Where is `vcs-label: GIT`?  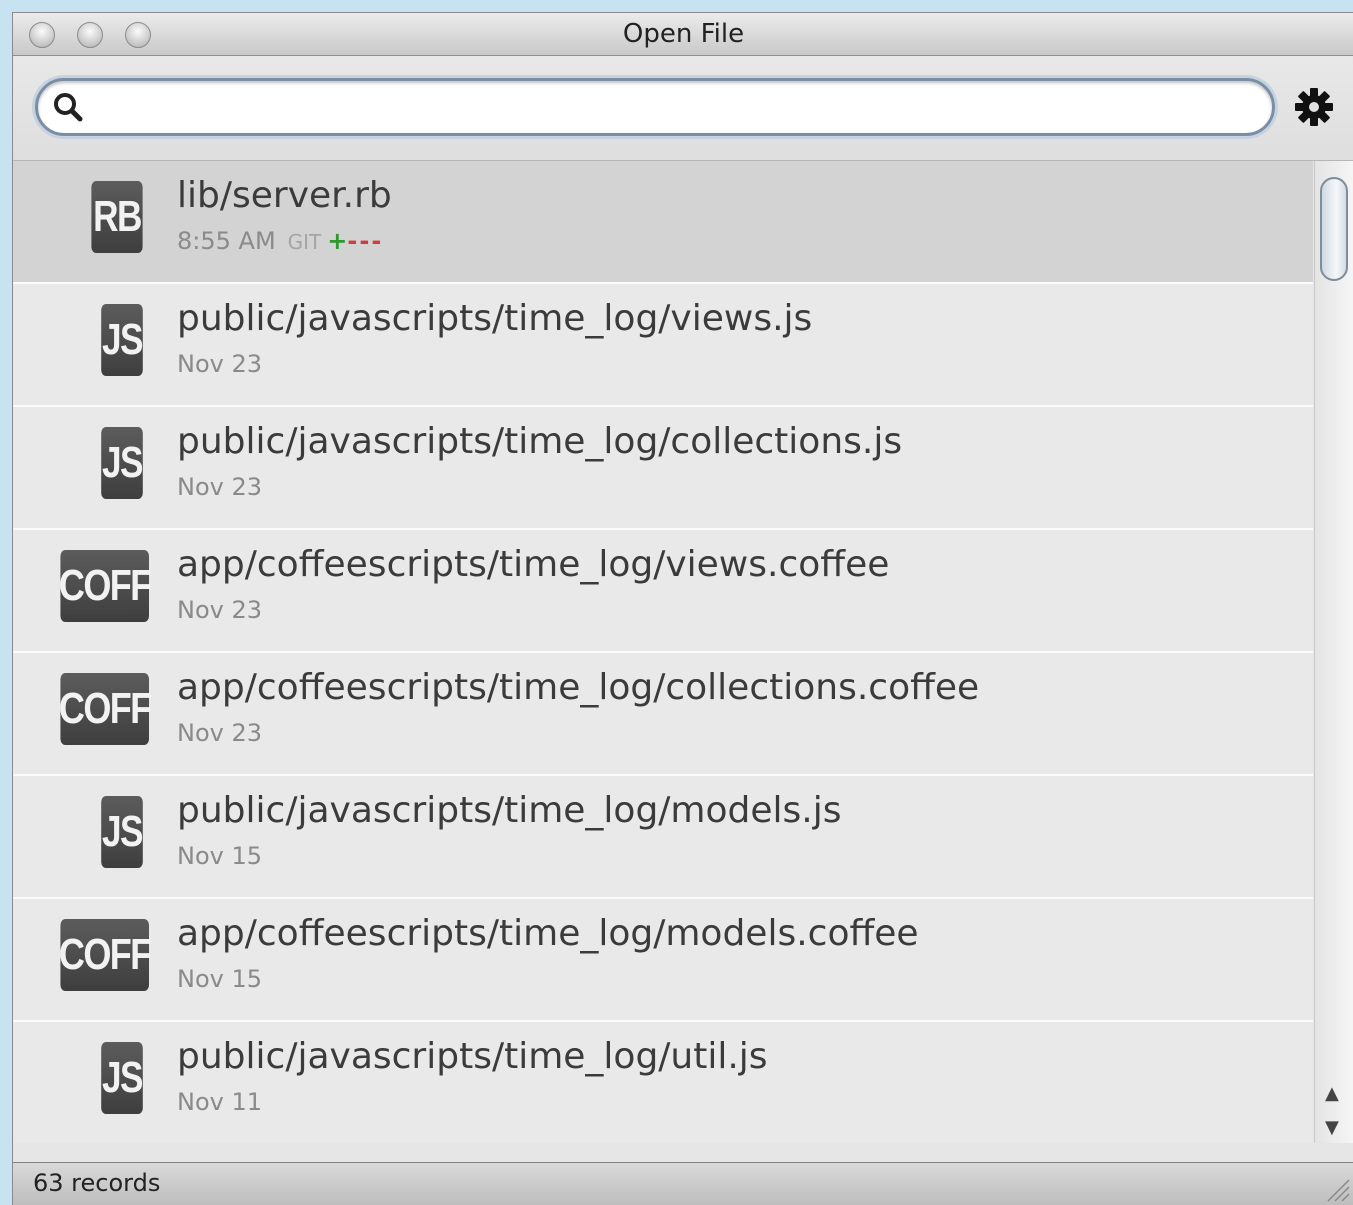
vcs-label: GIT is located at coordinates (304, 242).